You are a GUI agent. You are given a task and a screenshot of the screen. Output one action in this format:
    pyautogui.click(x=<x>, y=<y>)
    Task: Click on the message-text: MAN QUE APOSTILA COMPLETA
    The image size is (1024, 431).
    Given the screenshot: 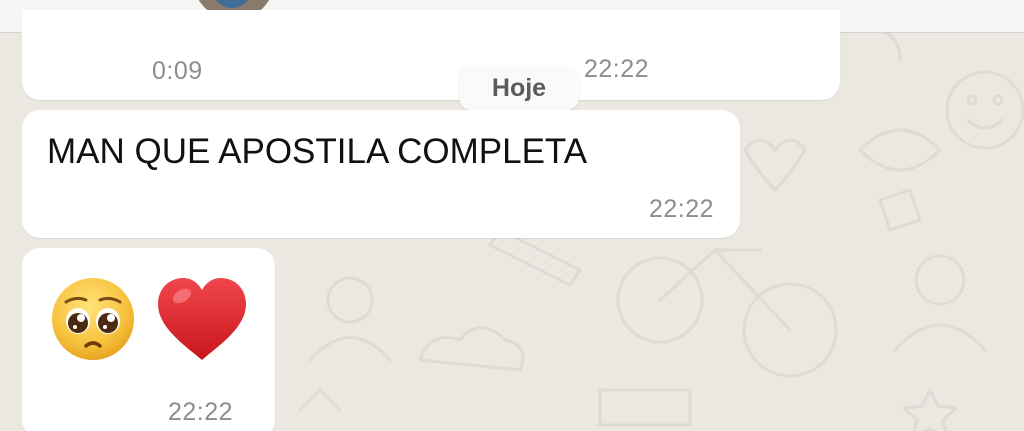 What is the action you would take?
    pyautogui.click(x=317, y=151)
    